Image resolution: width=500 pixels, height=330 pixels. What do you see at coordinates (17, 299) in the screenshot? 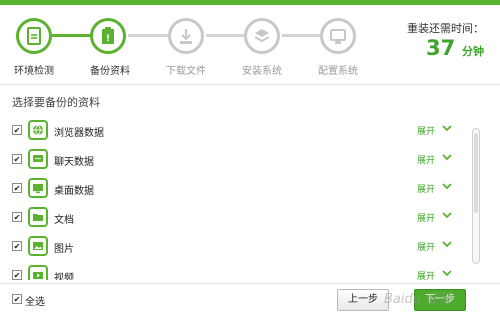
I see `select-all-checkbox: ✔` at bounding box center [17, 299].